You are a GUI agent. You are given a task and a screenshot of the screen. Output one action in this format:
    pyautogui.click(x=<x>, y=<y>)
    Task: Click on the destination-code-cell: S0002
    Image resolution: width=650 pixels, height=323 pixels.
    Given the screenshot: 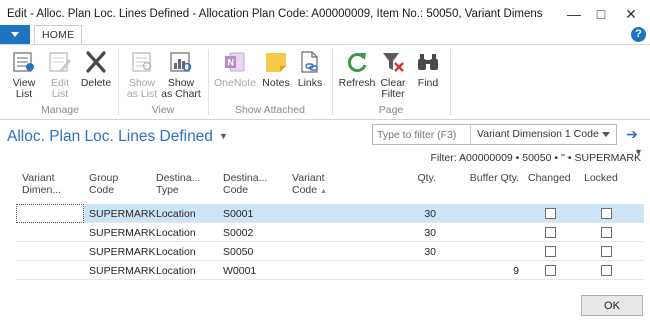 What is the action you would take?
    pyautogui.click(x=238, y=233)
    